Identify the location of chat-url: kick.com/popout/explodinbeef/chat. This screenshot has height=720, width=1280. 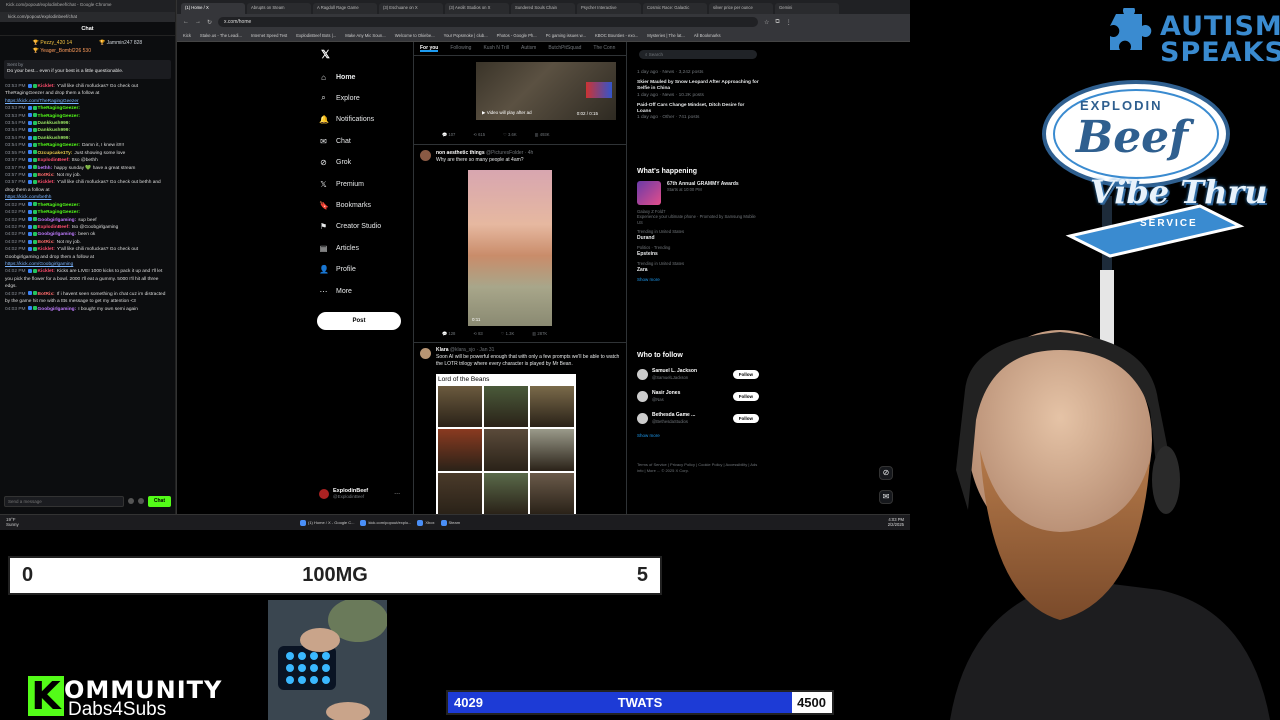
(87, 17).